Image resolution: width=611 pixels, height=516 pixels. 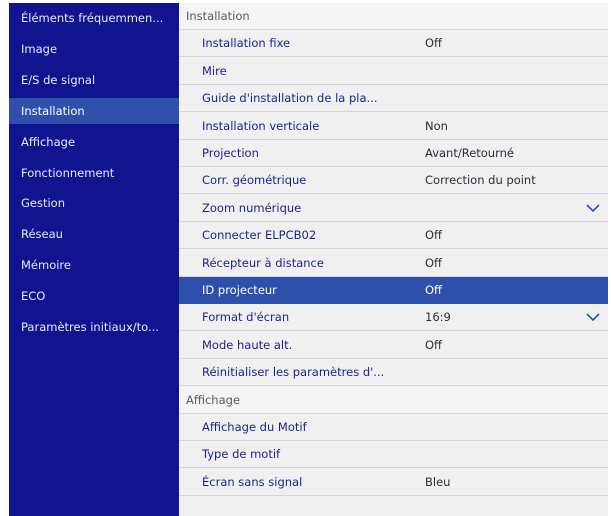 I want to click on setting-label: Affichage du Motif, so click(x=254, y=427).